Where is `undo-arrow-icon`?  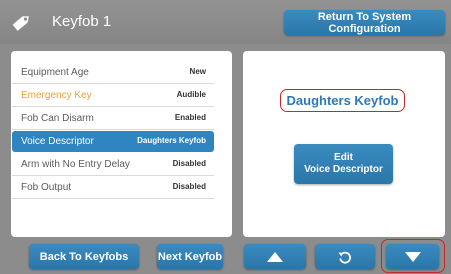
undo-arrow-icon is located at coordinates (345, 257).